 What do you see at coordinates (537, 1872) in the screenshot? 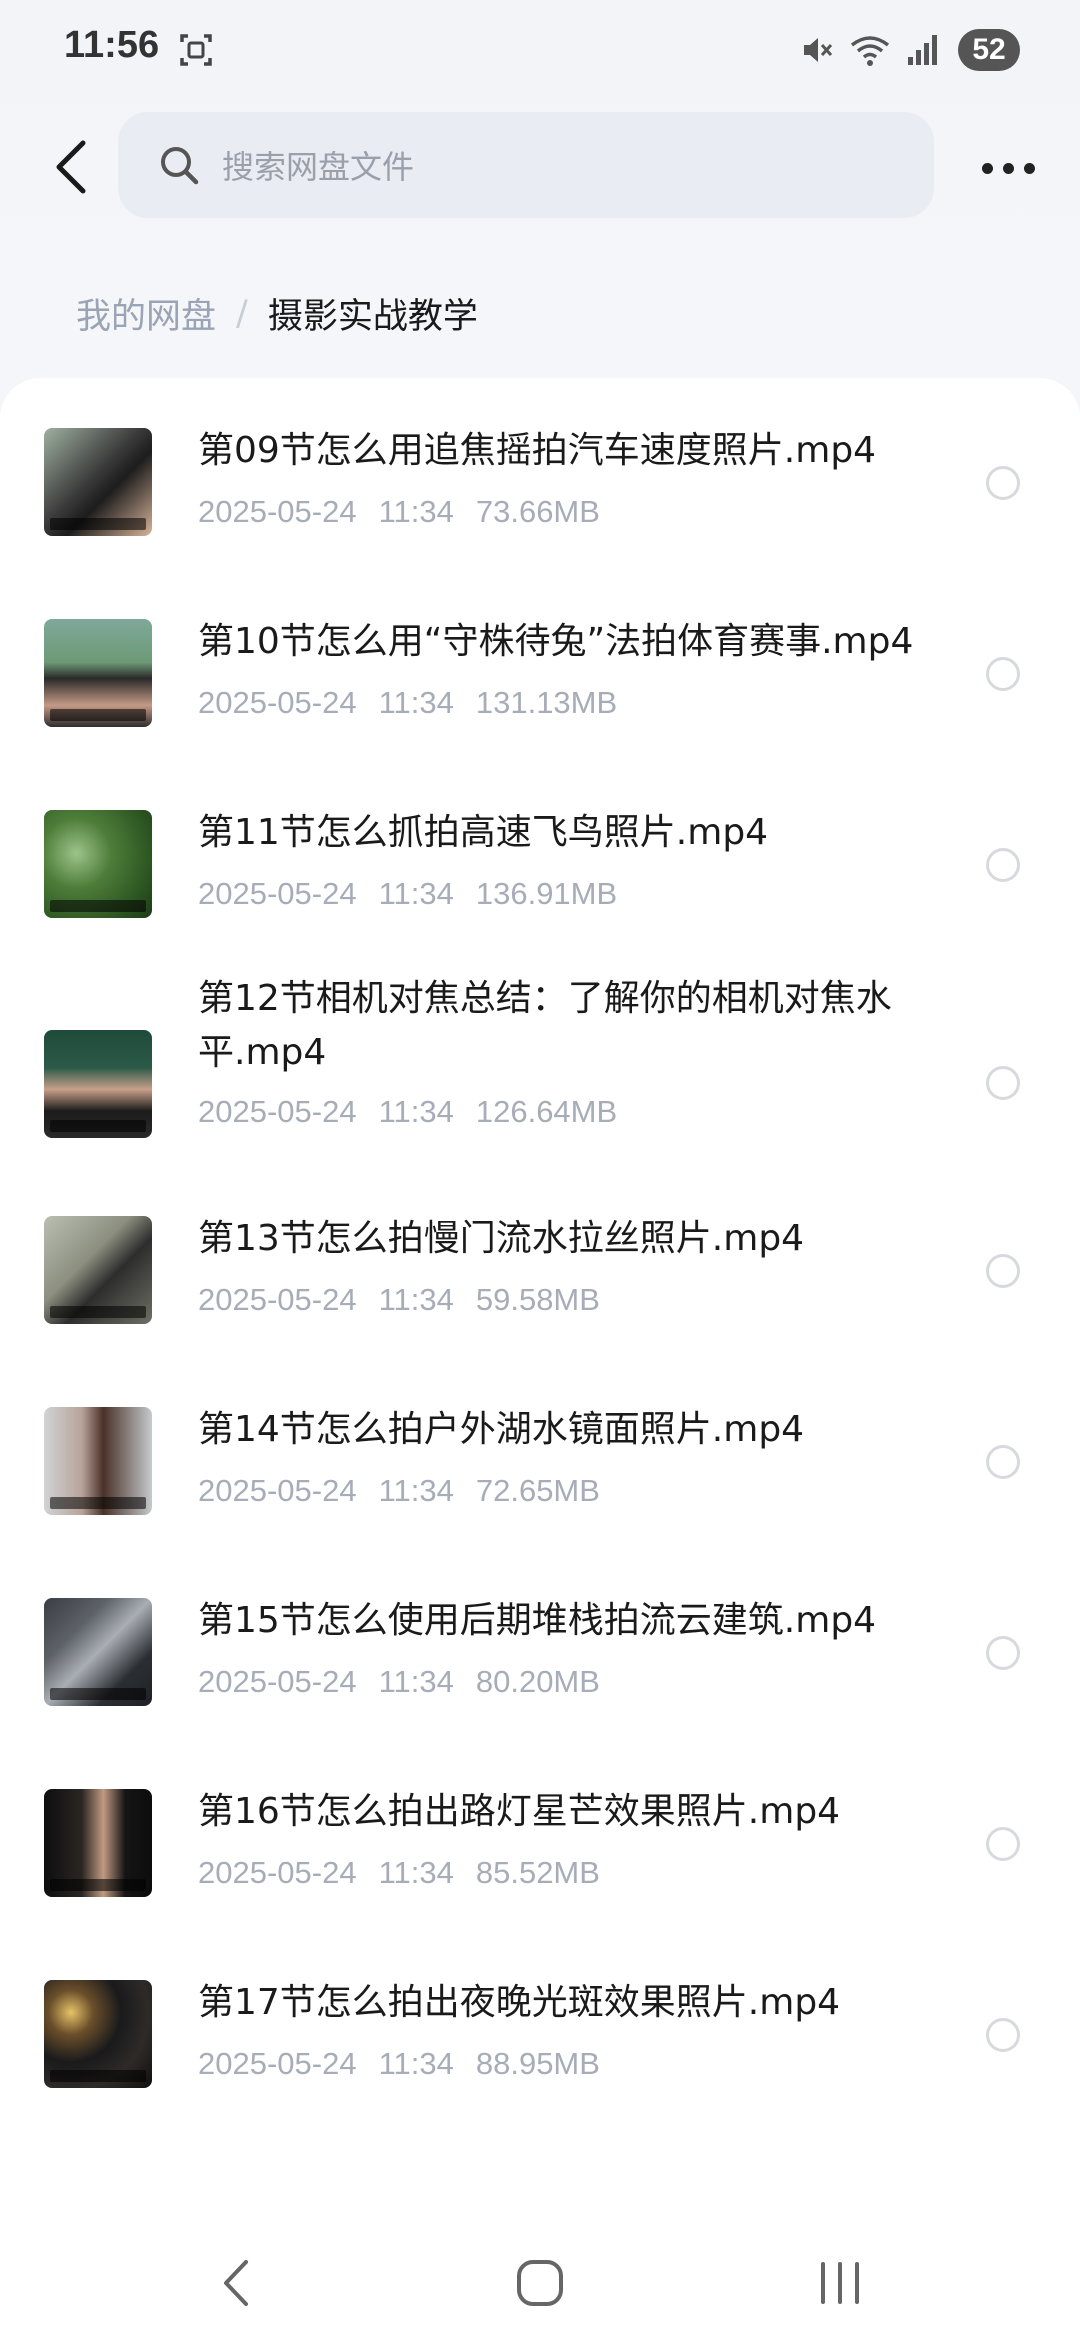
I see `file-size: 85.52MB` at bounding box center [537, 1872].